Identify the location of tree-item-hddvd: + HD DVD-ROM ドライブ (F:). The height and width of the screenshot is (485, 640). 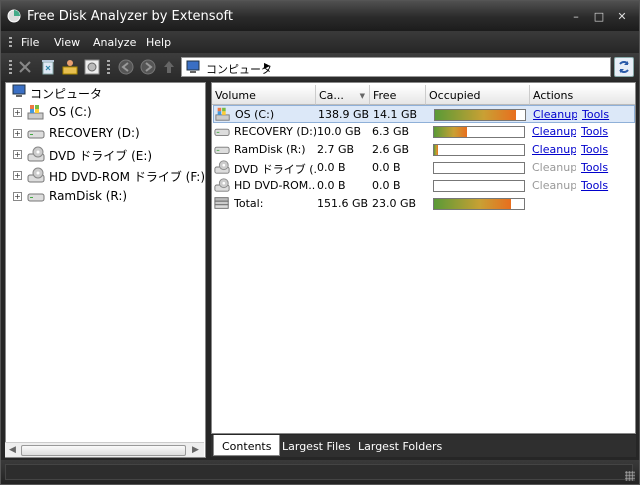
(105, 176).